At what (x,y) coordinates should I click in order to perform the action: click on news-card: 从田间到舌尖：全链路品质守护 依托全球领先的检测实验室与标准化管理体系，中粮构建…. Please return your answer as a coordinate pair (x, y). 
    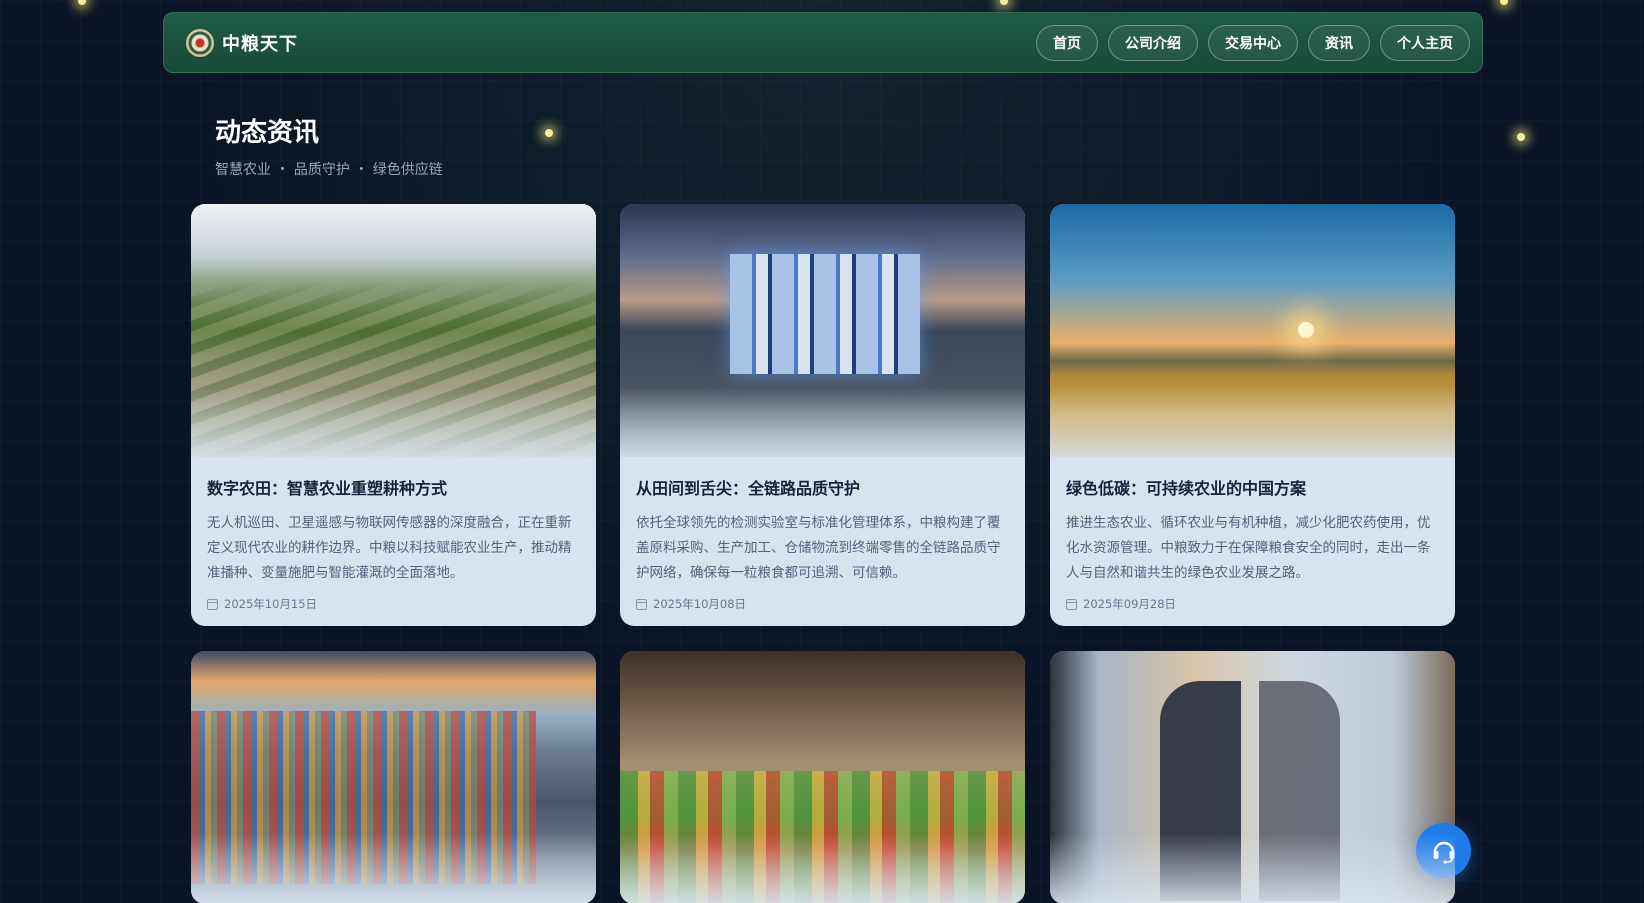
    Looking at the image, I should click on (822, 415).